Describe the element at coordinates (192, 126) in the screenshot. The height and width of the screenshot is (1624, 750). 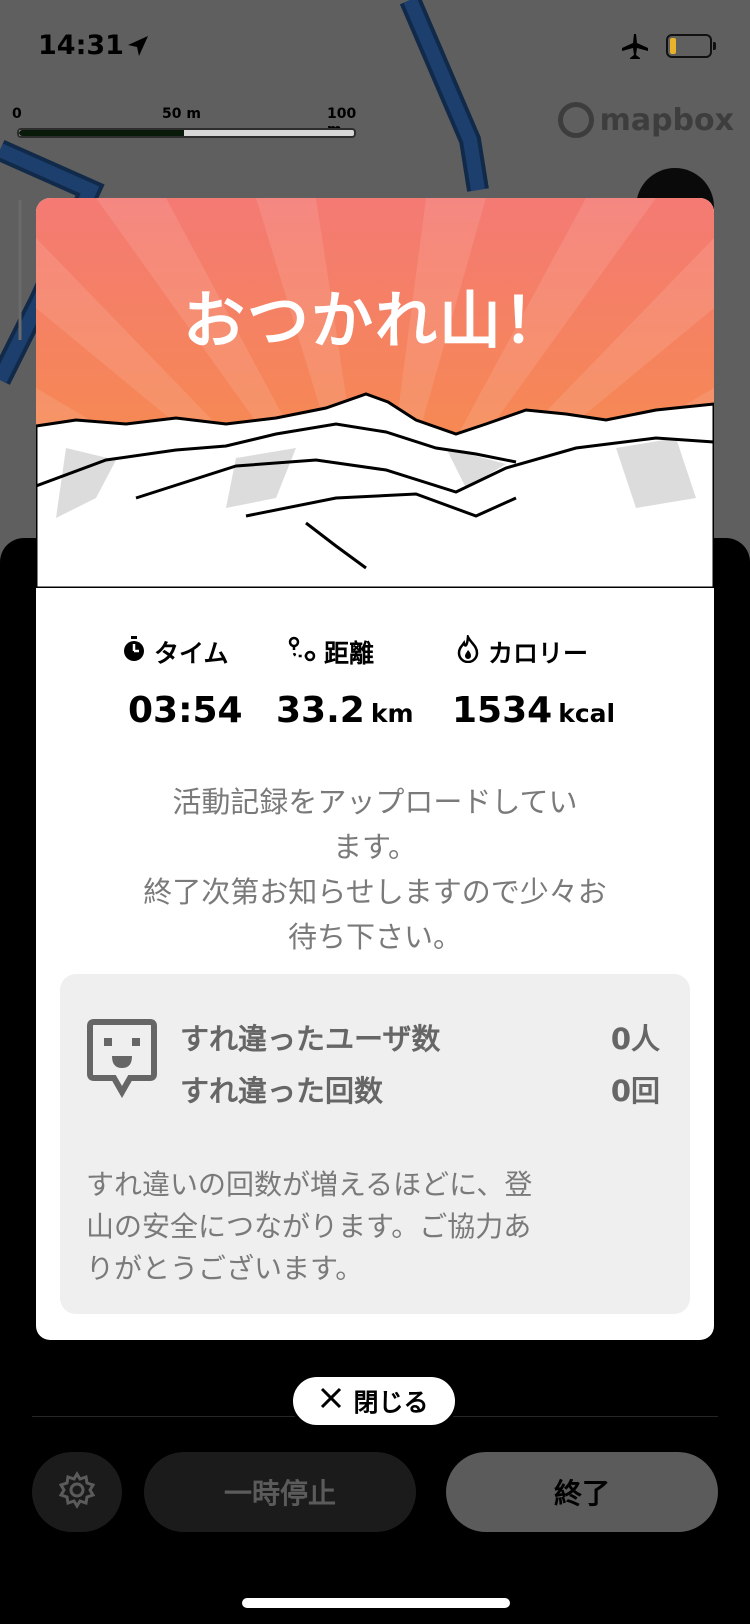
I see `map-scale: 0 50 m 100 m` at that location.